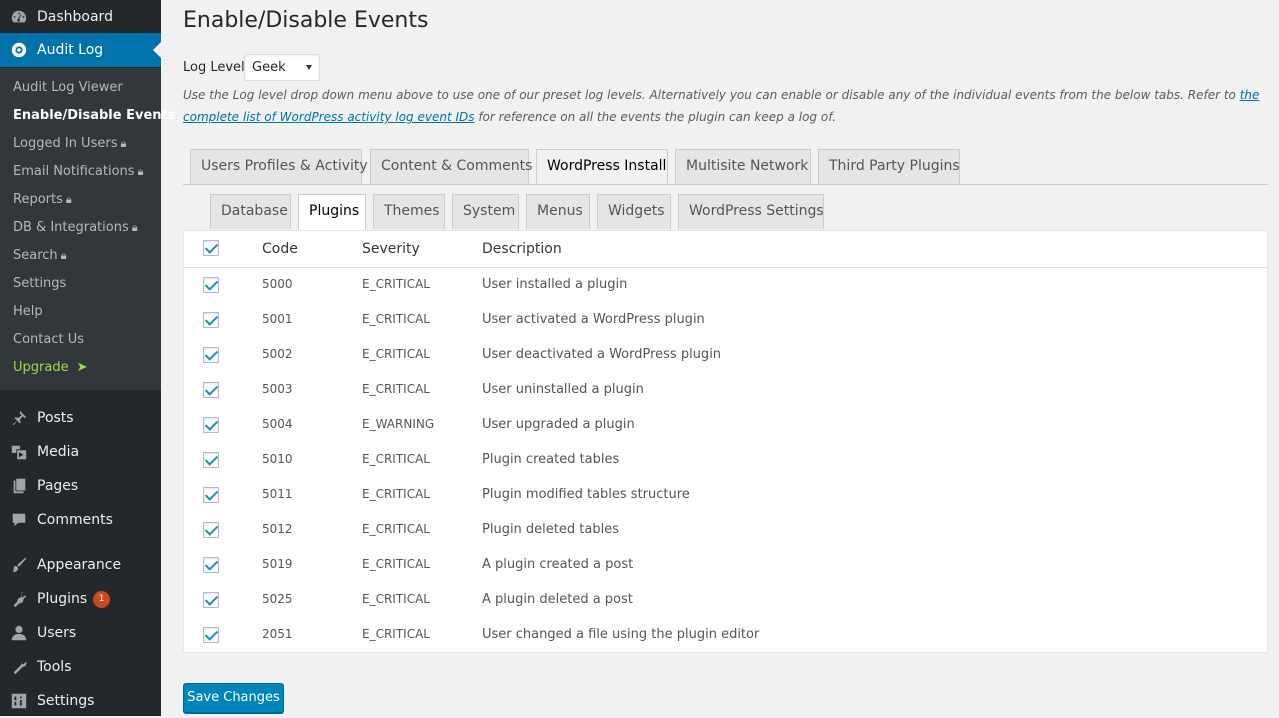 The width and height of the screenshot is (1279, 718). Describe the element at coordinates (82, 367) in the screenshot. I see `arrow-right-icon: ➤` at that location.